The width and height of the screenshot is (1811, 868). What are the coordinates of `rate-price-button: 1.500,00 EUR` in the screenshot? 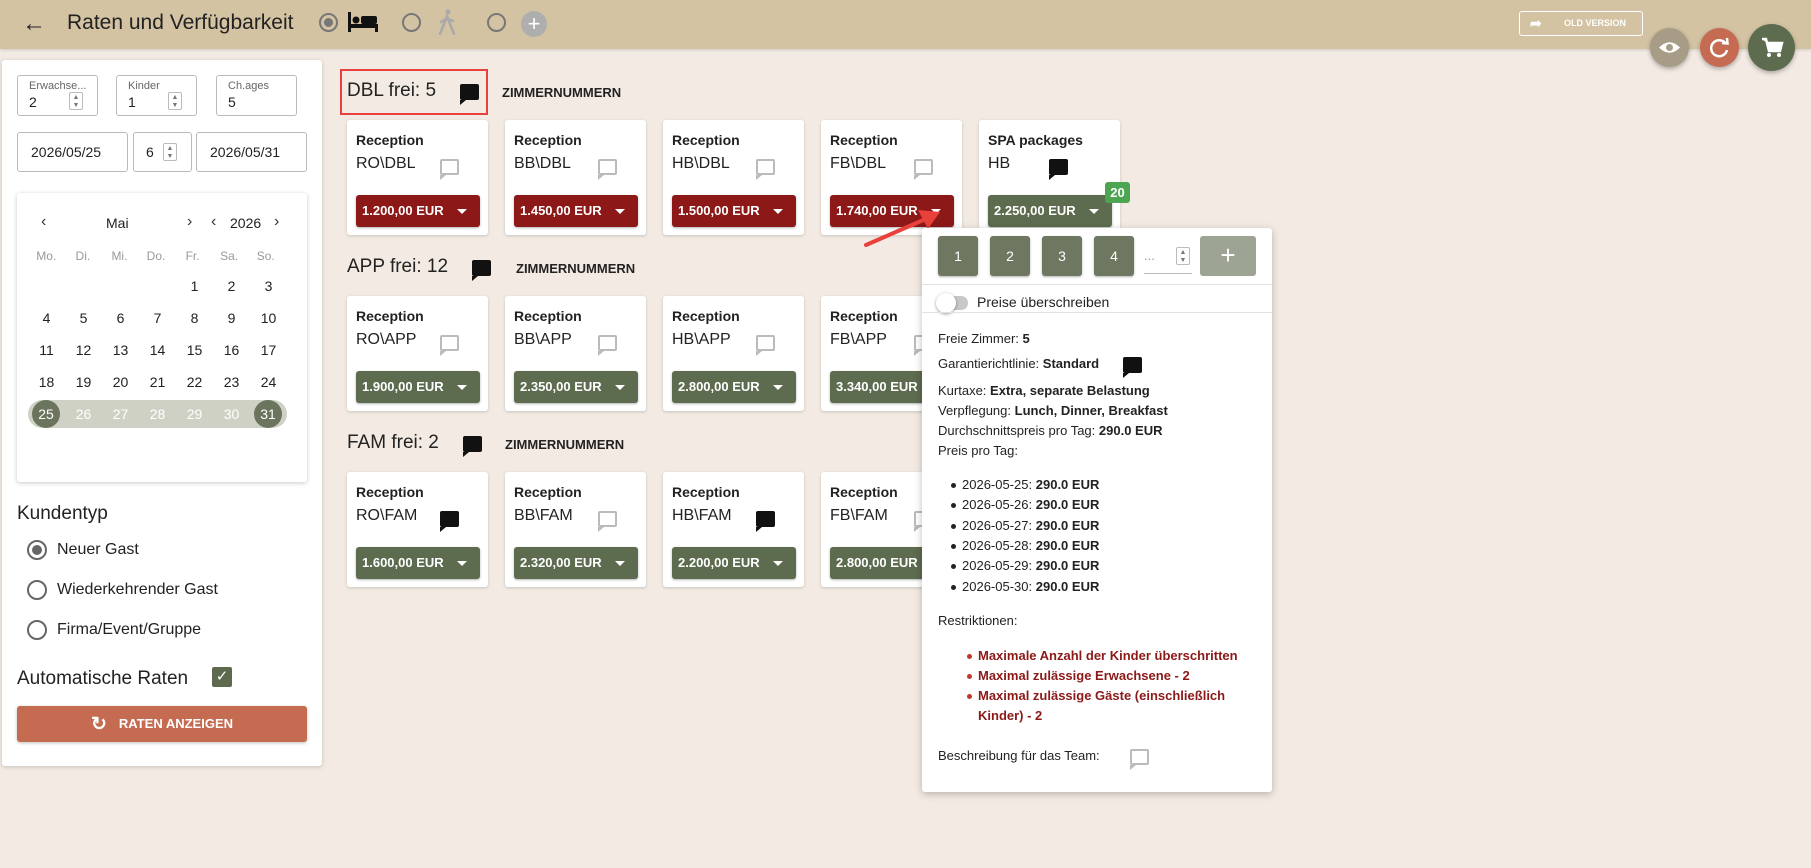 It's located at (734, 211).